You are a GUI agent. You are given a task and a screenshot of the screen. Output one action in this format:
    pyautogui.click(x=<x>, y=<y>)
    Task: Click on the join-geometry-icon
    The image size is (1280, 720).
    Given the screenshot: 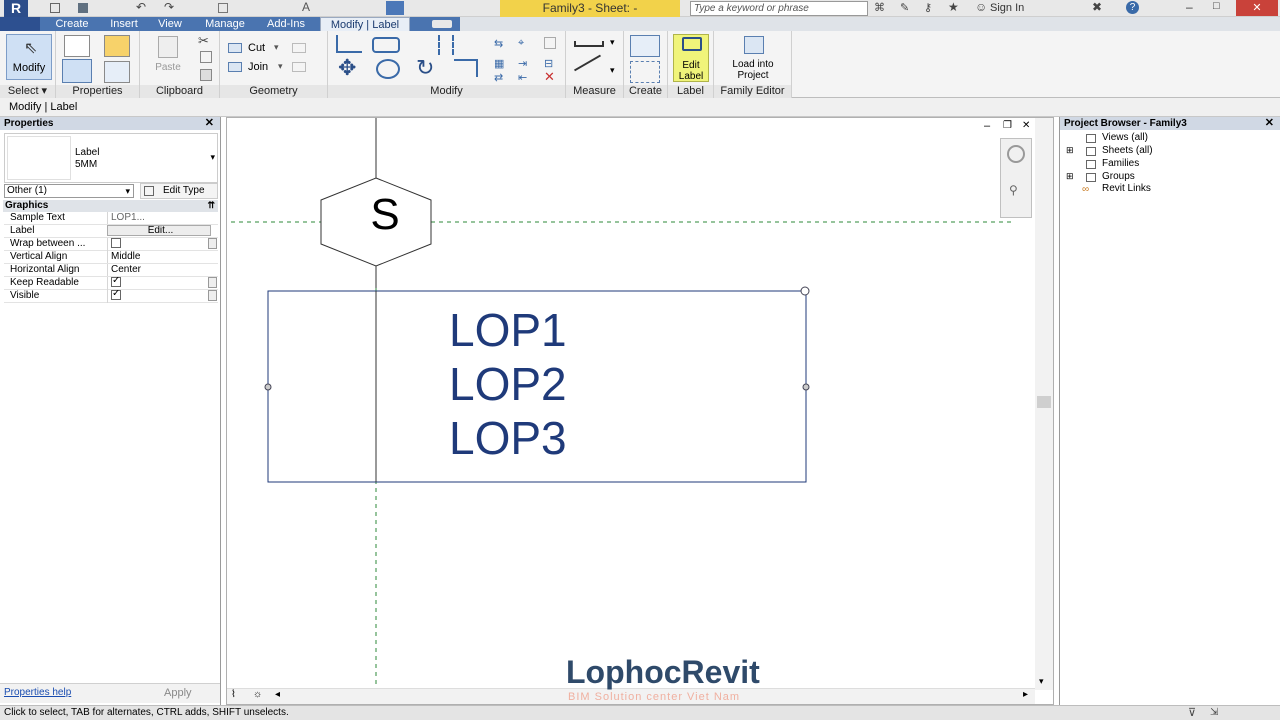 What is the action you would take?
    pyautogui.click(x=235, y=67)
    